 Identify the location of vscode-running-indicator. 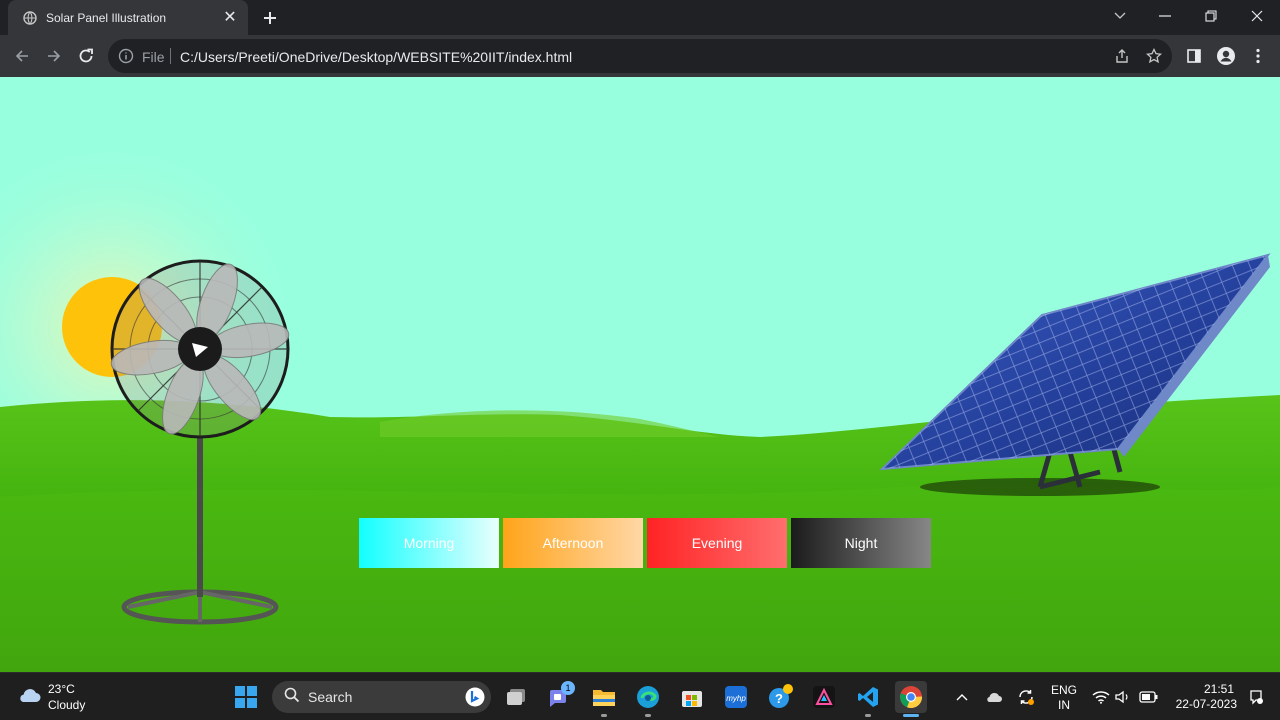
(868, 715).